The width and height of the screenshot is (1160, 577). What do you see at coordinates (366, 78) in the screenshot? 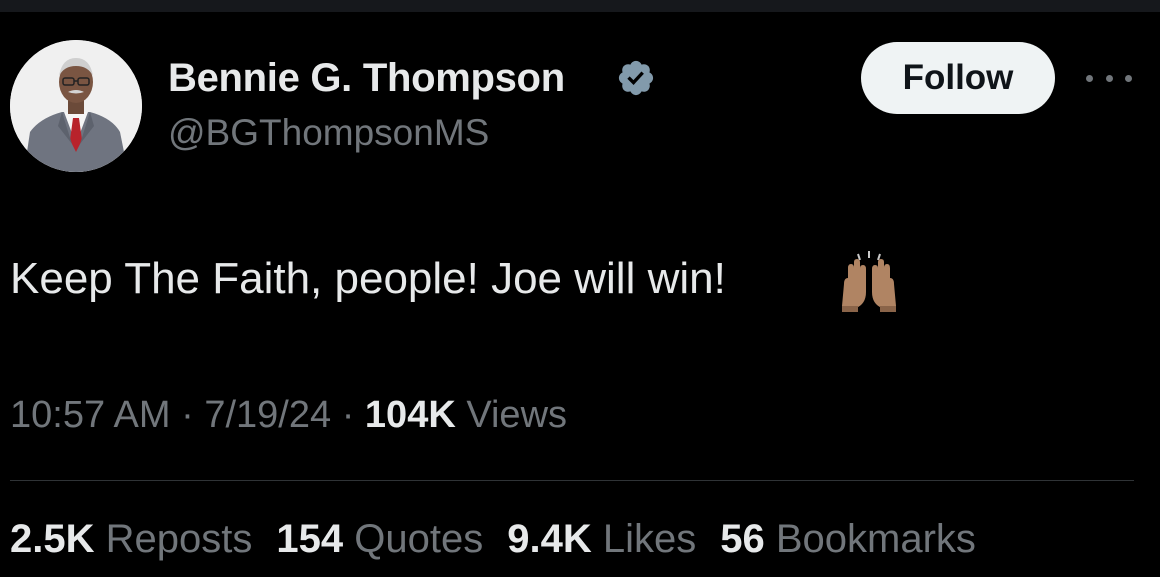
I see `author-name: Bennie G. Thompson` at bounding box center [366, 78].